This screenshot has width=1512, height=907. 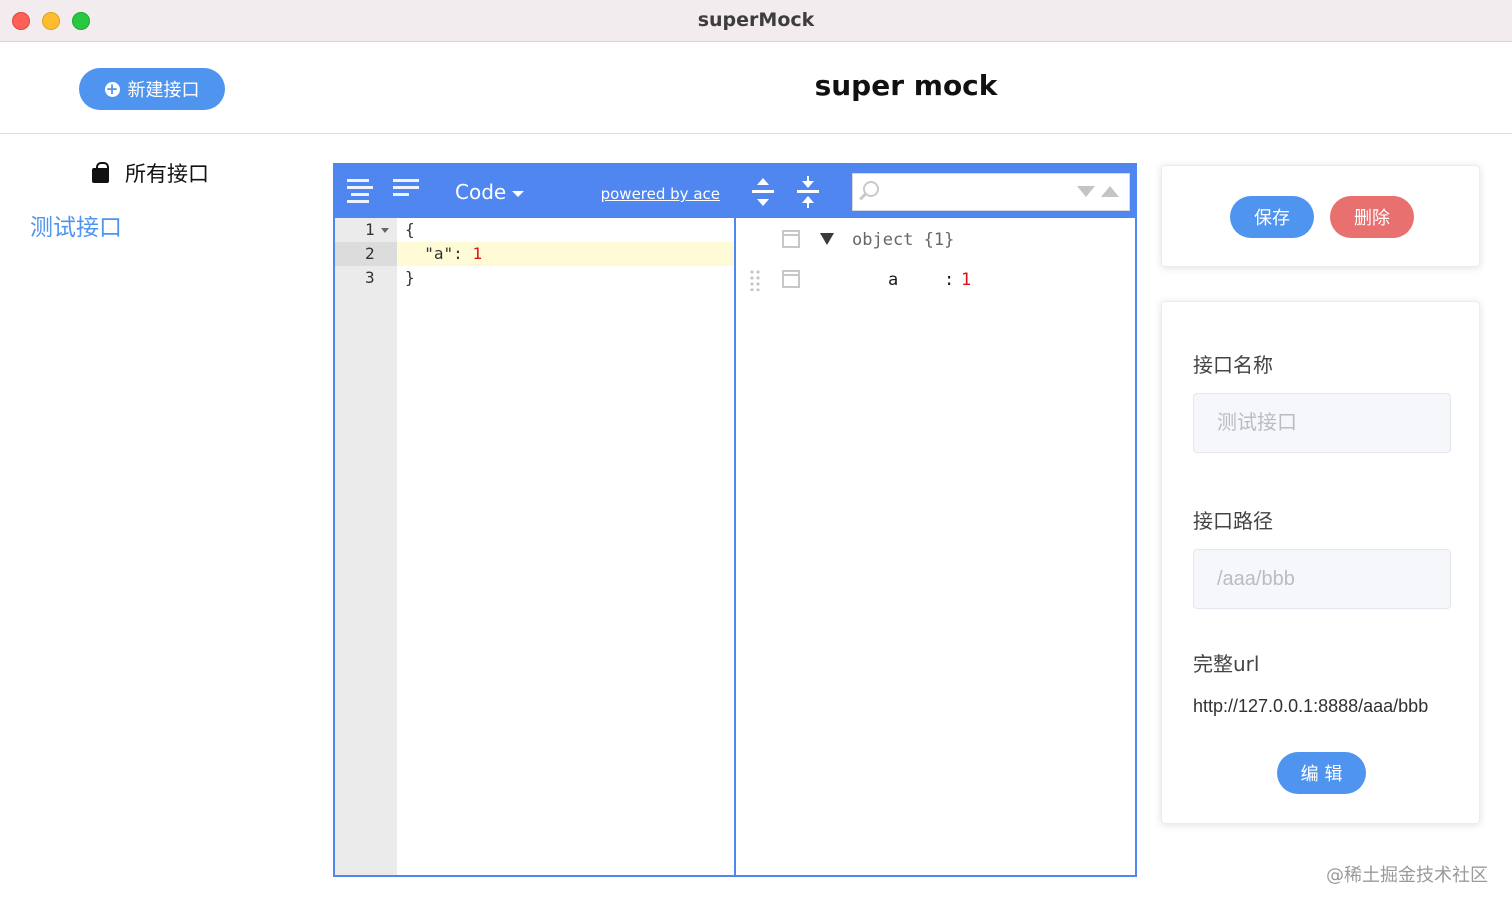 I want to click on tree-menubar, so click(x=935, y=191).